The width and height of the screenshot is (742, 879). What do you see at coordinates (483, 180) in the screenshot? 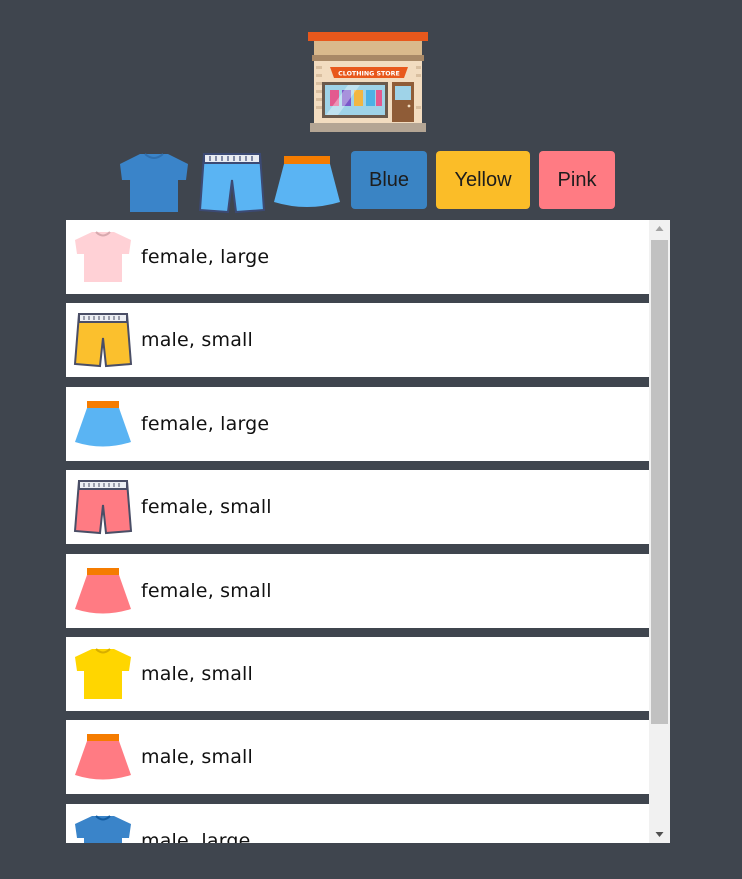
I see `yellow-filter-button: Yellow` at bounding box center [483, 180].